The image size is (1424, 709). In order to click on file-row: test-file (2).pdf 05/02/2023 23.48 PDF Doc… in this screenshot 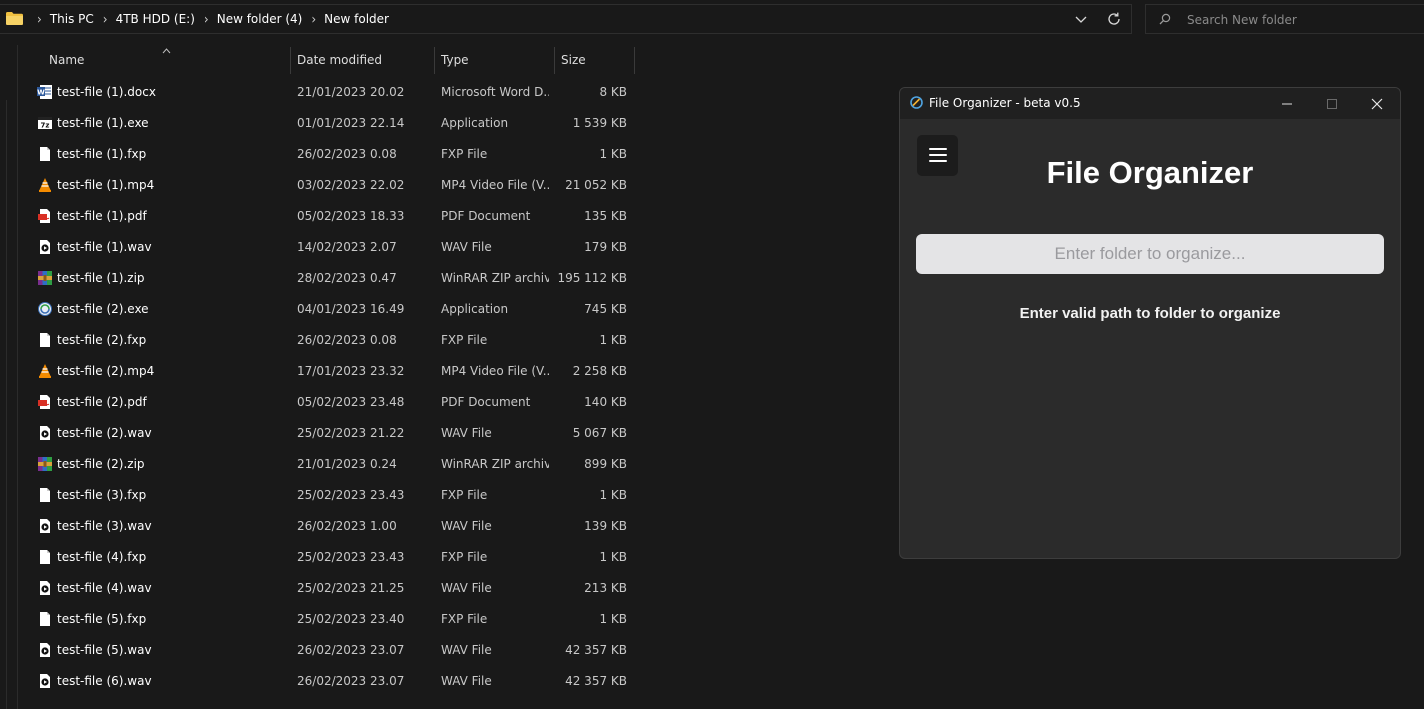, I will do `click(320, 402)`.